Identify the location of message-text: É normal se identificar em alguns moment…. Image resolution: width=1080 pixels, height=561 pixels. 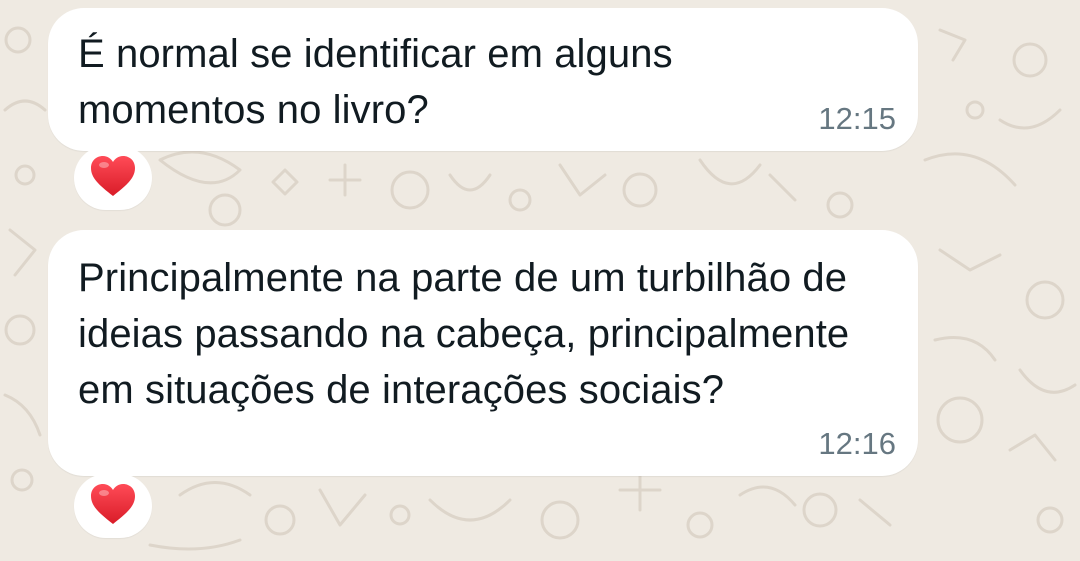
(375, 82).